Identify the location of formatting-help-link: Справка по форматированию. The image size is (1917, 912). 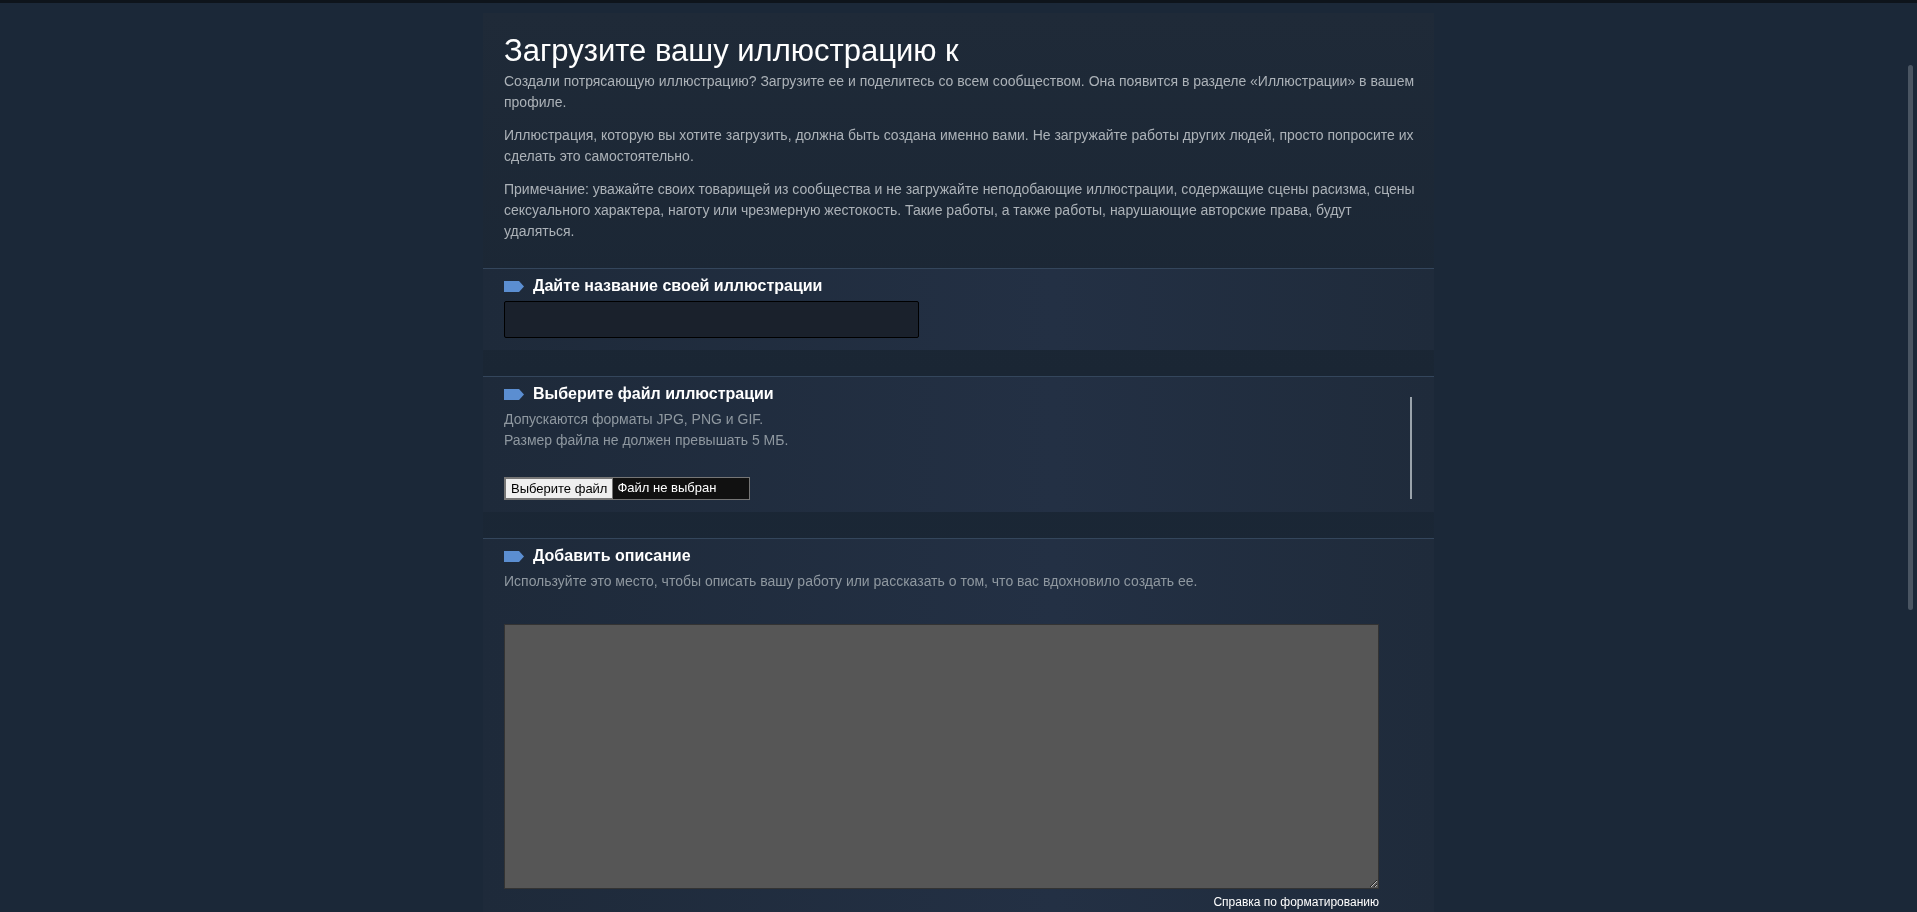
(941, 902).